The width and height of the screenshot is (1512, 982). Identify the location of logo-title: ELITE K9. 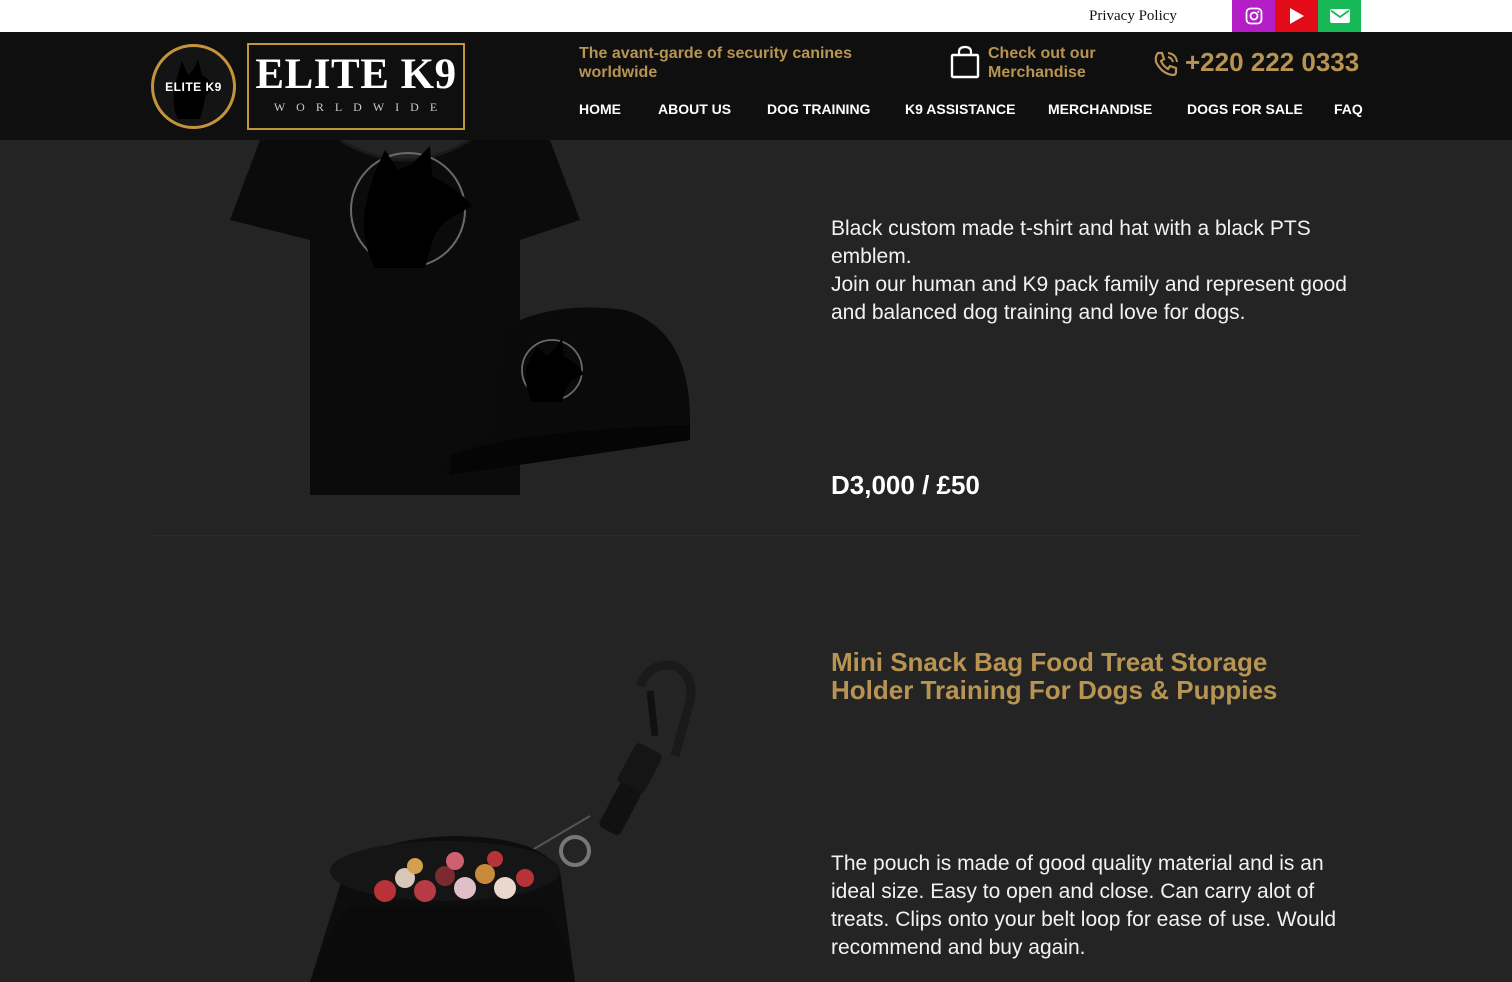
(356, 74).